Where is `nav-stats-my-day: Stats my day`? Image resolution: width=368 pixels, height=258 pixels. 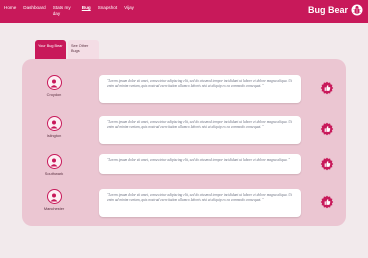 nav-stats-my-day: Stats my day is located at coordinates (64, 10).